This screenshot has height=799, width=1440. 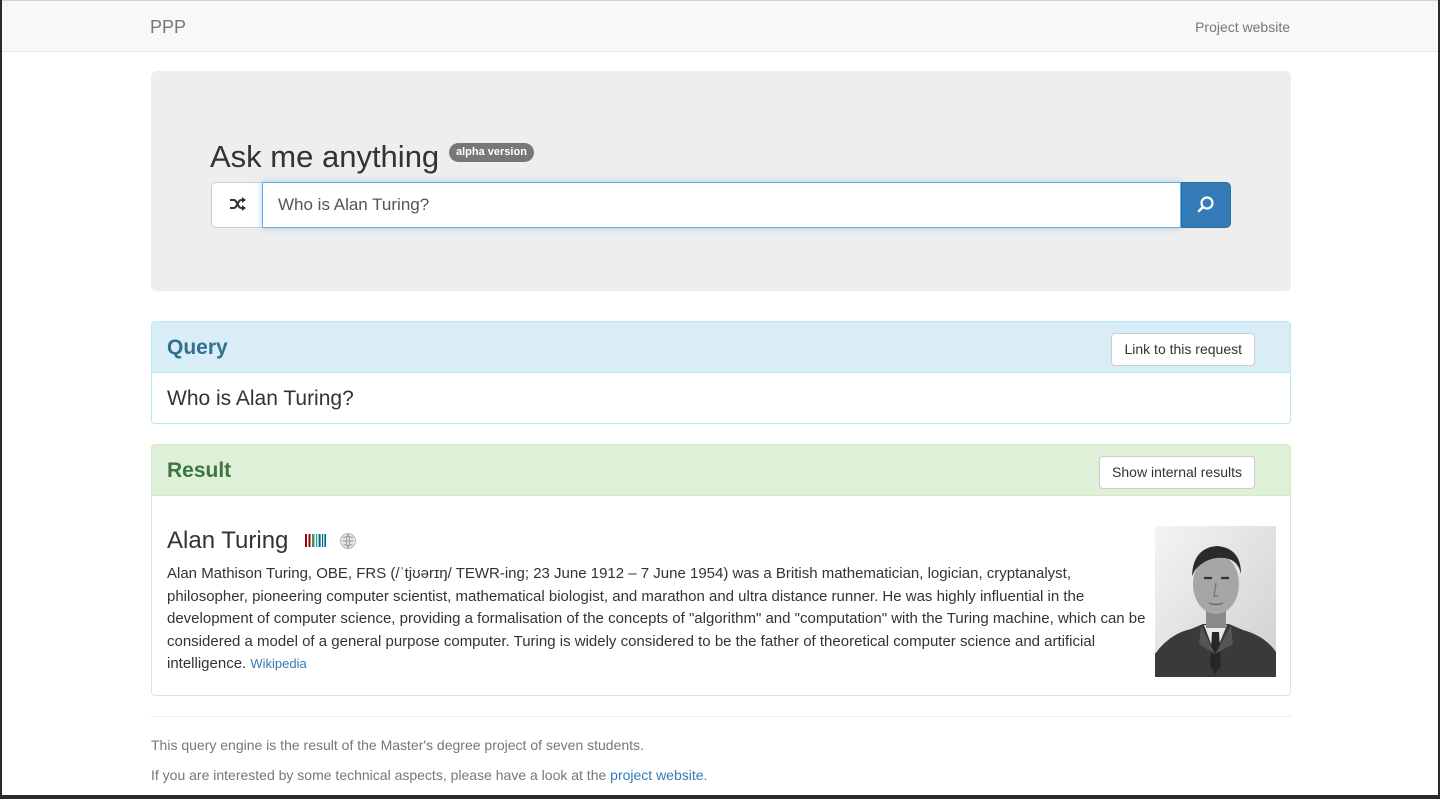 I want to click on show-internal-results-button: Show internal results, so click(x=1177, y=472).